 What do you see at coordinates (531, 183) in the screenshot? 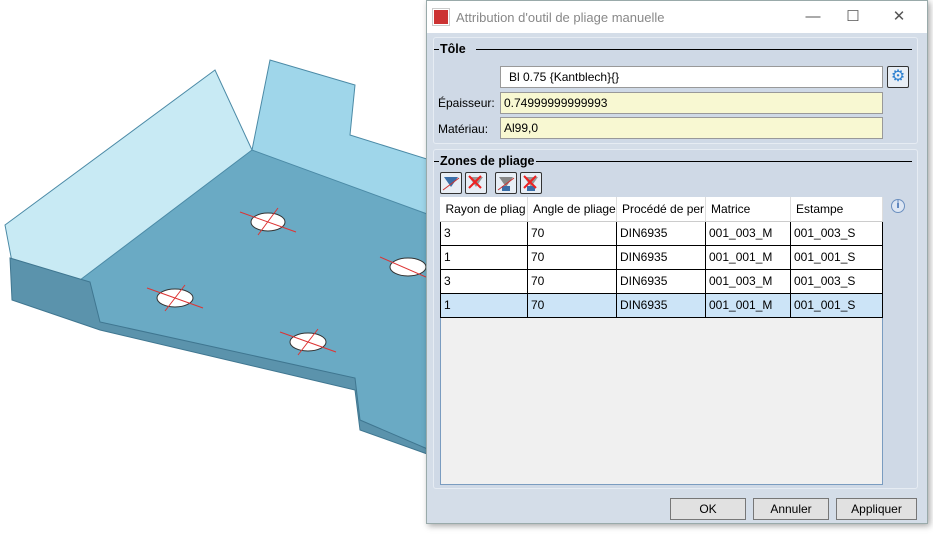
I see `remove-punch-icon` at bounding box center [531, 183].